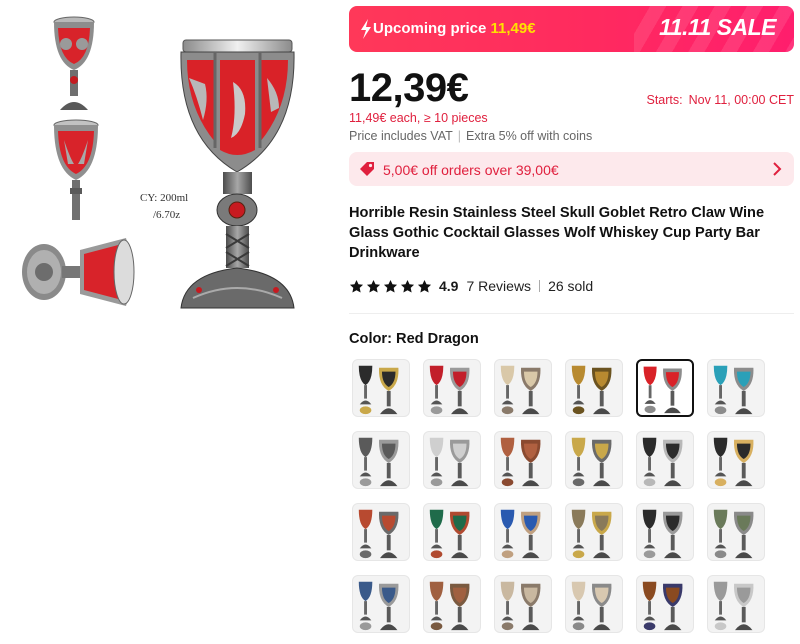 The width and height of the screenshot is (800, 644). Describe the element at coordinates (74, 64) in the screenshot. I see `goblet-thumbnail-top` at that location.